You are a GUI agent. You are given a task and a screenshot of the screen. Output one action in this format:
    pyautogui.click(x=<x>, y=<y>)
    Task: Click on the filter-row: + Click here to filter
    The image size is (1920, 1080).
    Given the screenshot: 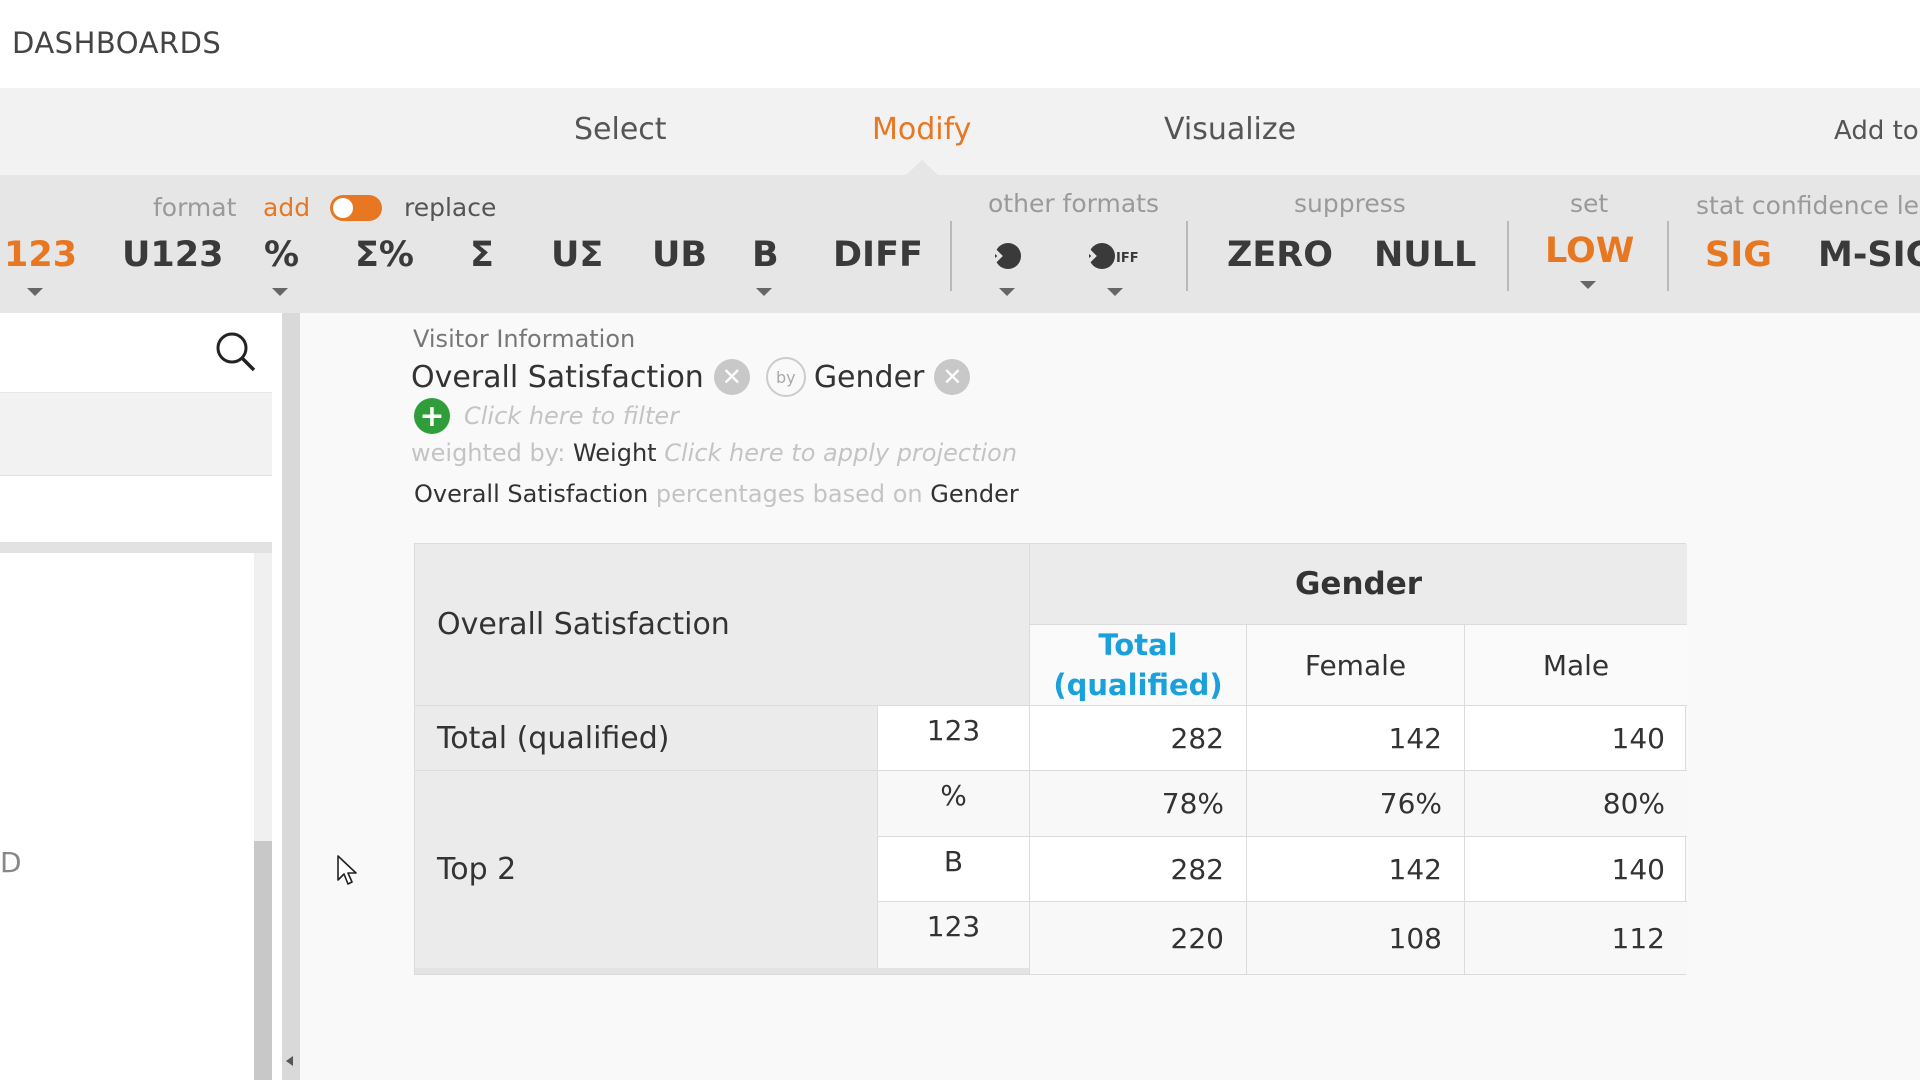 What is the action you would take?
    pyautogui.click(x=546, y=416)
    